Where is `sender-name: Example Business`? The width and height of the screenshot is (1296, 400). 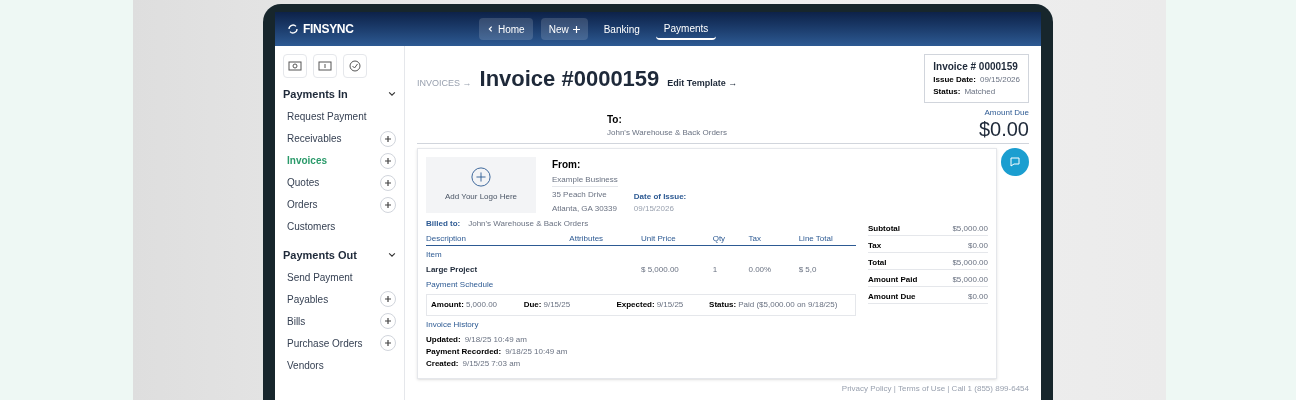 sender-name: Example Business is located at coordinates (585, 180).